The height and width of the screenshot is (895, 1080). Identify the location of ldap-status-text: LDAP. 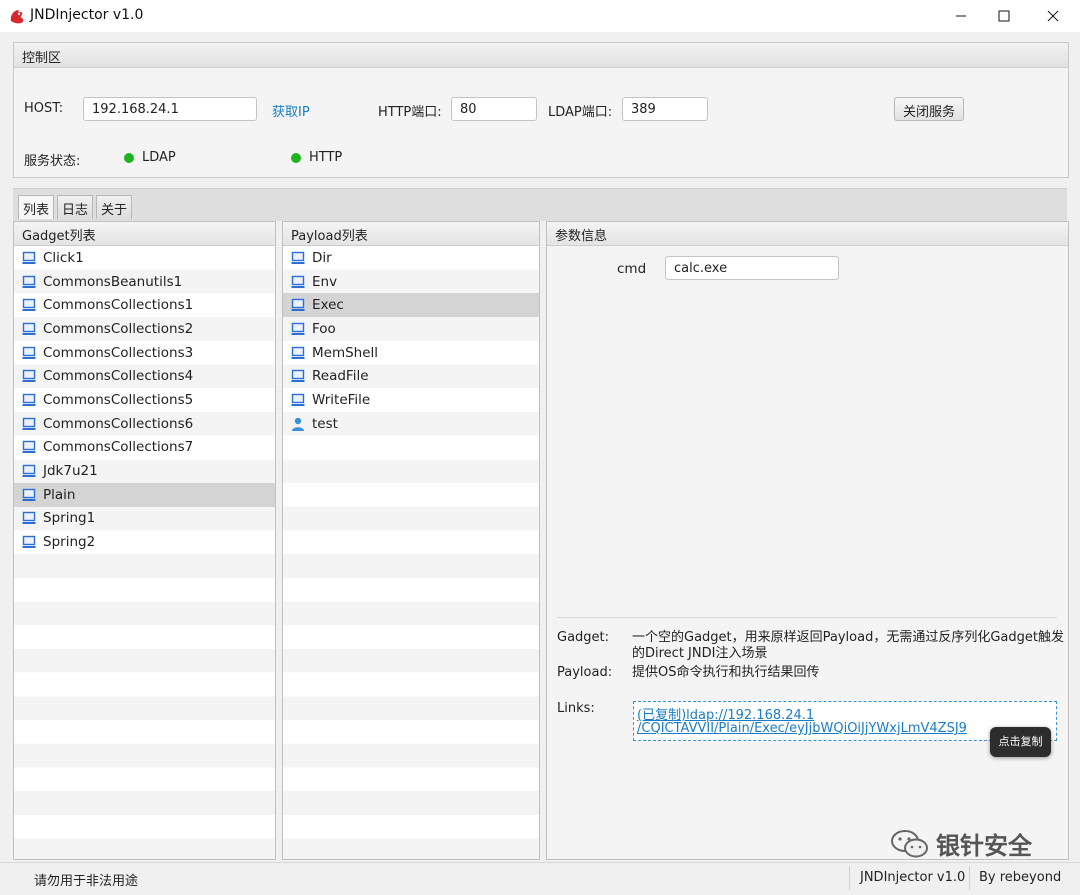
(159, 157).